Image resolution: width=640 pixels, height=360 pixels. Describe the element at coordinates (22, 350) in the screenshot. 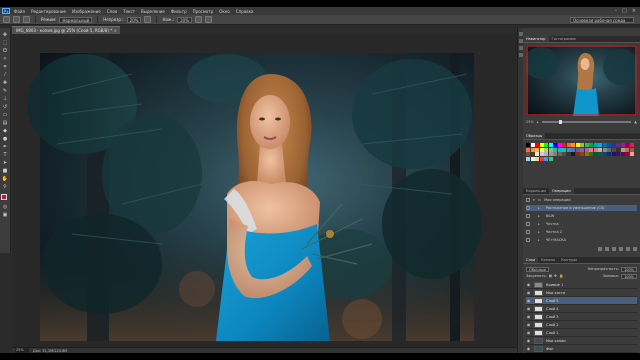

I see `zoom-level-field: 25%` at that location.